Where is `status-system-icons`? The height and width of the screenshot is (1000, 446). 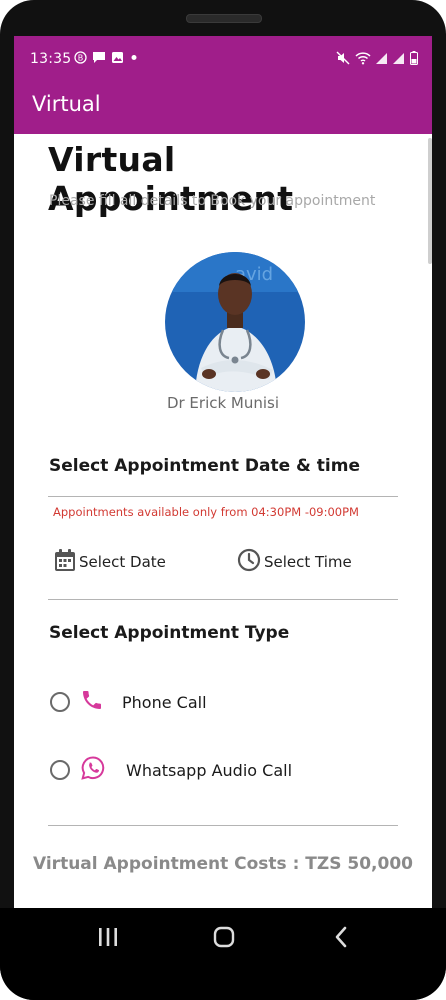
status-system-icons is located at coordinates (377, 59).